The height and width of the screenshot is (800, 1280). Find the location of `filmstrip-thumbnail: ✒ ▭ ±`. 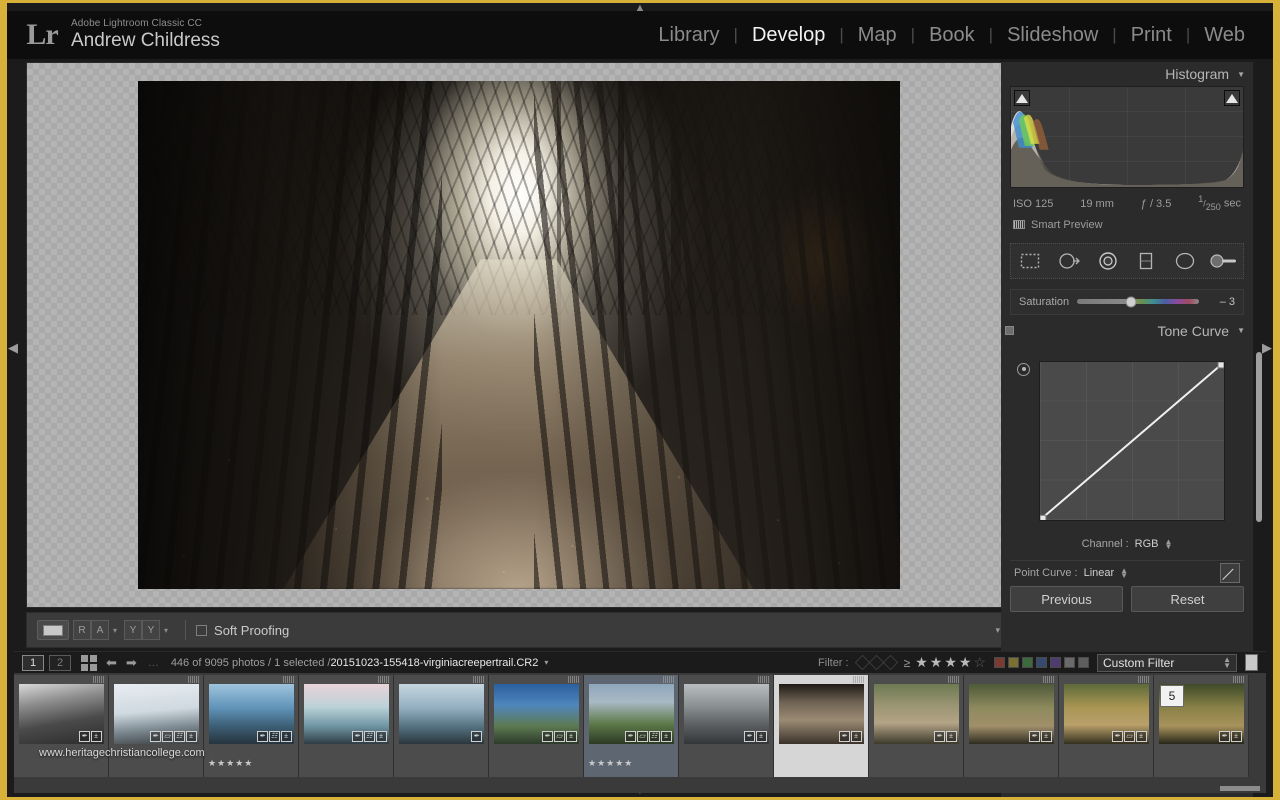

filmstrip-thumbnail: ✒ ▭ ± is located at coordinates (536, 726).